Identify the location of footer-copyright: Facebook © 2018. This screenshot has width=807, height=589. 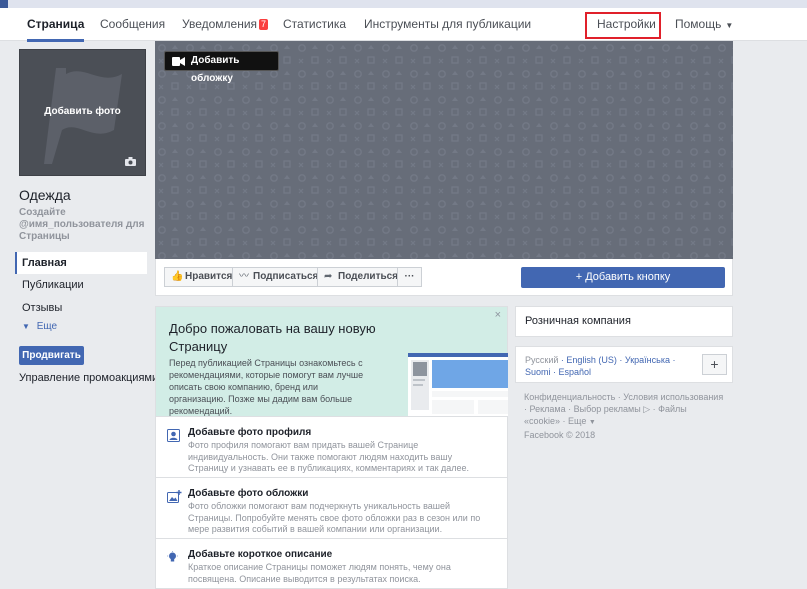
(560, 435).